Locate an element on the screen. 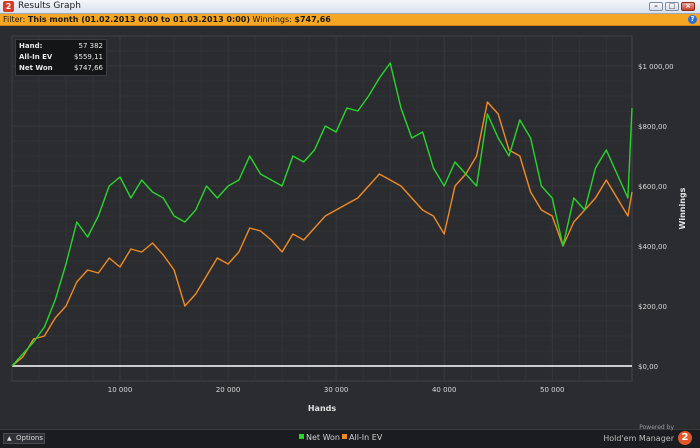 The image size is (700, 448). options-arrow-icon: ▲ is located at coordinates (9, 438).